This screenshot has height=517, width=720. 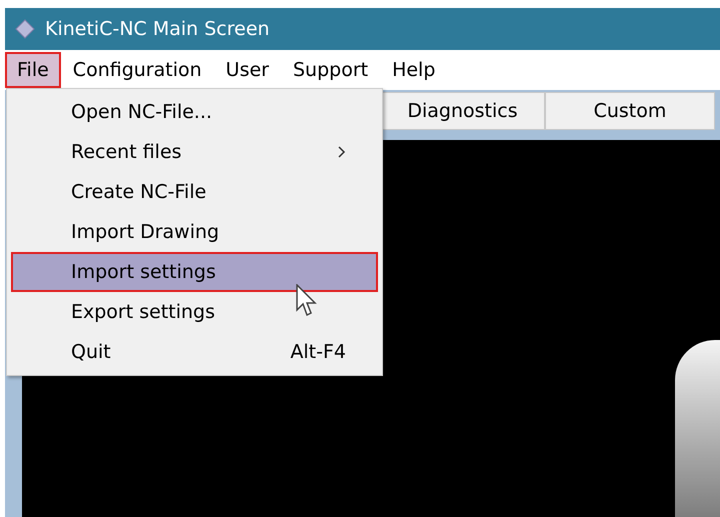 I want to click on menu-option: Import Drawing, so click(x=194, y=232).